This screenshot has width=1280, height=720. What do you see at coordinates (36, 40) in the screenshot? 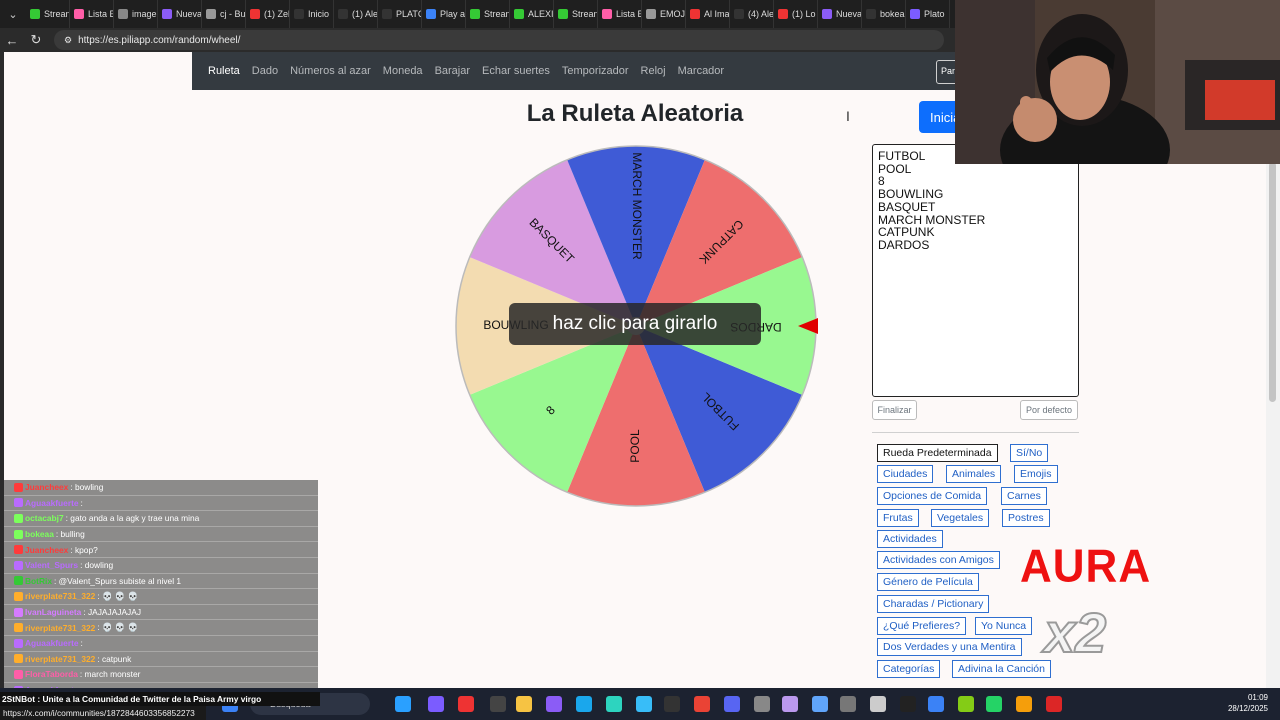
I see `reload-icon: ↻` at bounding box center [36, 40].